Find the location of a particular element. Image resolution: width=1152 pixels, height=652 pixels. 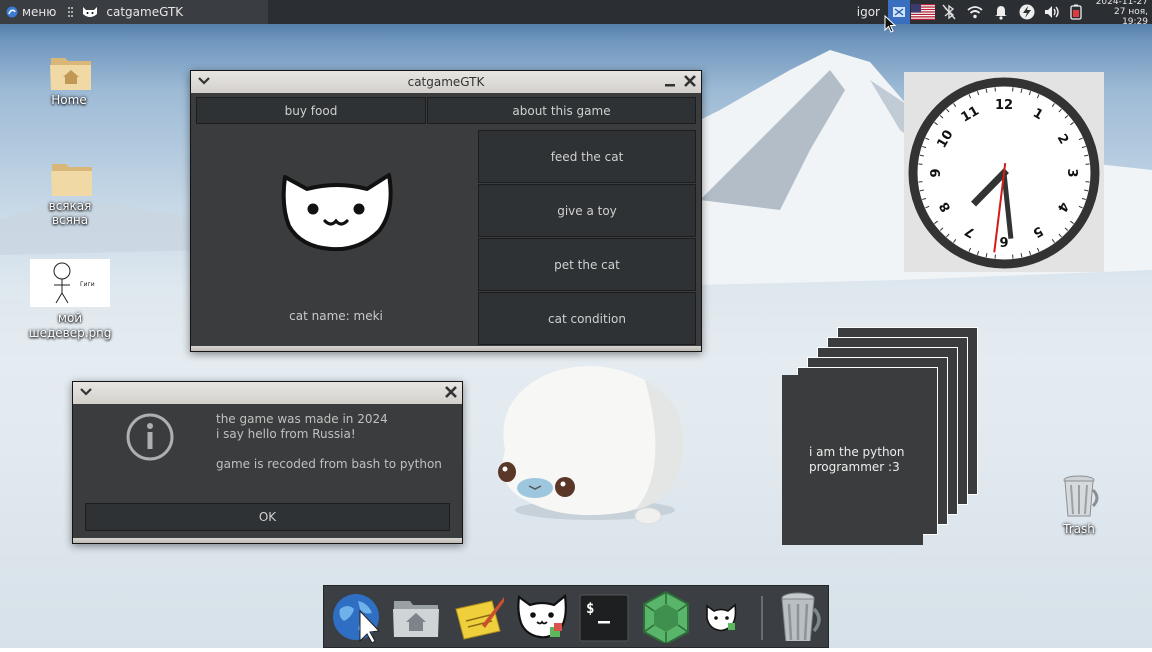

desktop-icon-trash: Trash is located at coordinates (1079, 504).